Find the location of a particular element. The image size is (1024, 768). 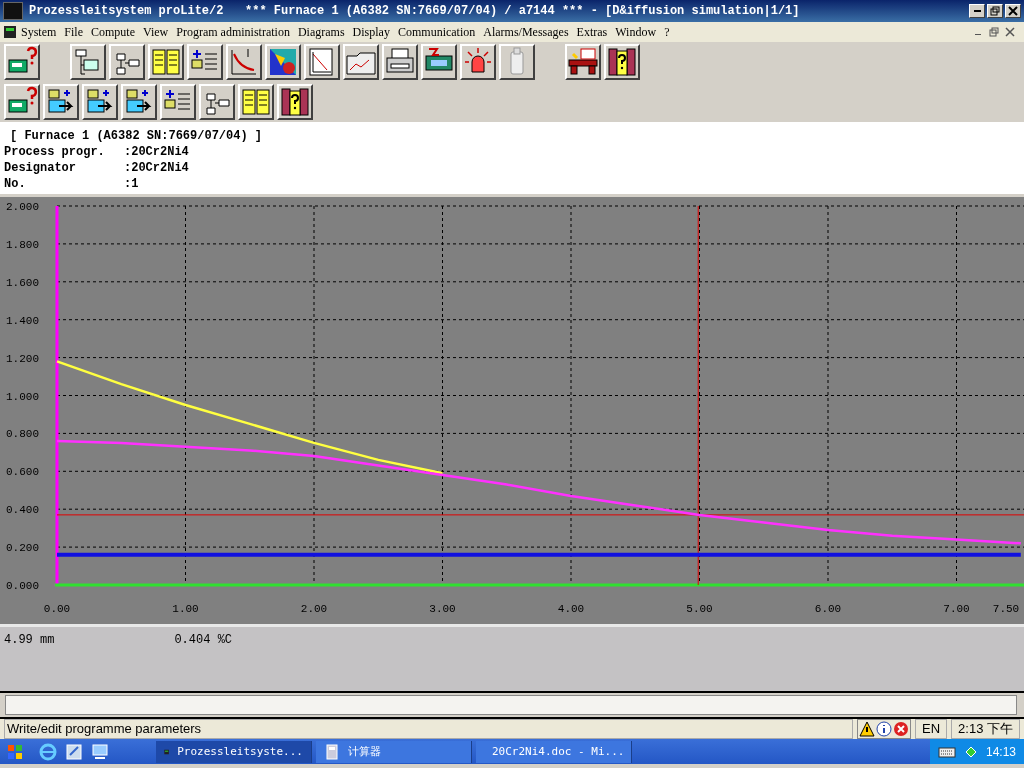

status-time: 2:13 下午 is located at coordinates (985, 729).